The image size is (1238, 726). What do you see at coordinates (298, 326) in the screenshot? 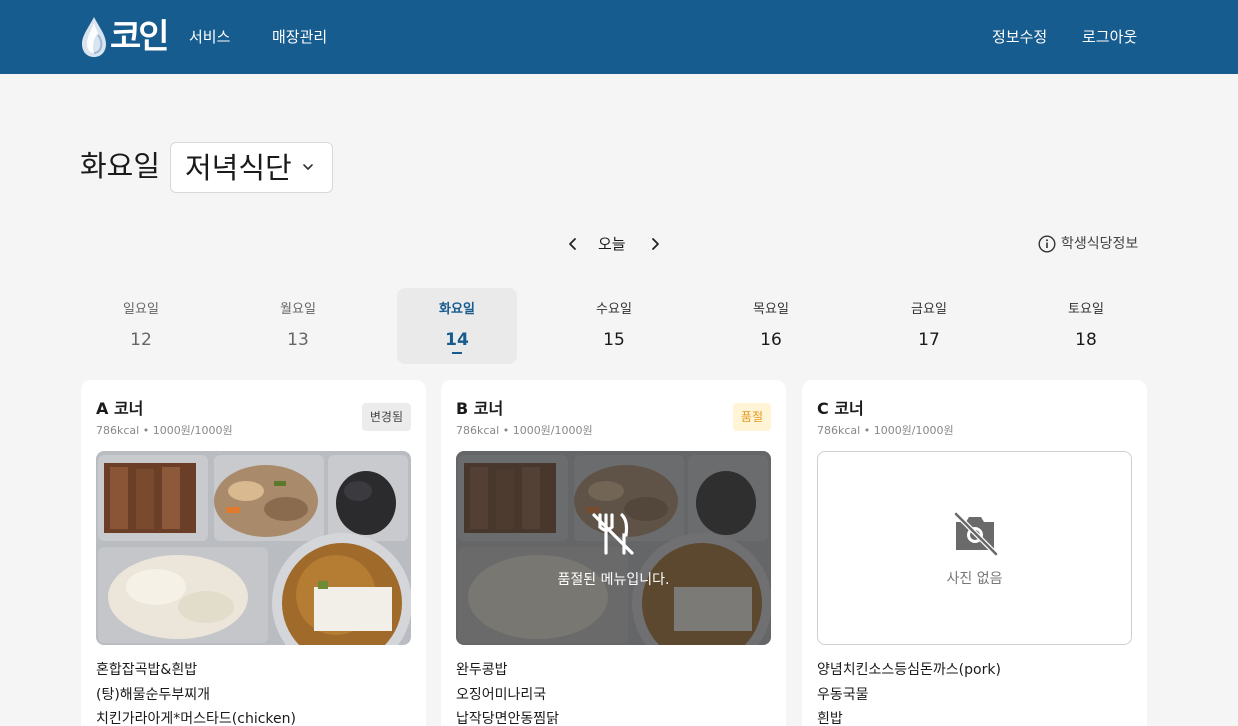
I see `day-tab-monday: 월요일 13` at bounding box center [298, 326].